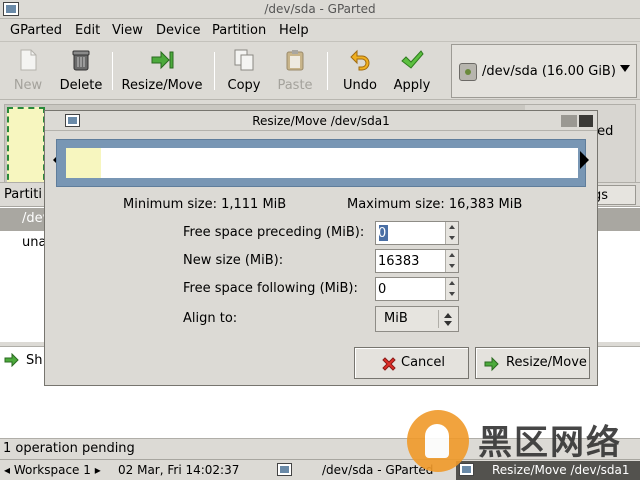 The width and height of the screenshot is (640, 480). Describe the element at coordinates (410, 233) in the screenshot. I see `free-preceding-input` at that location.